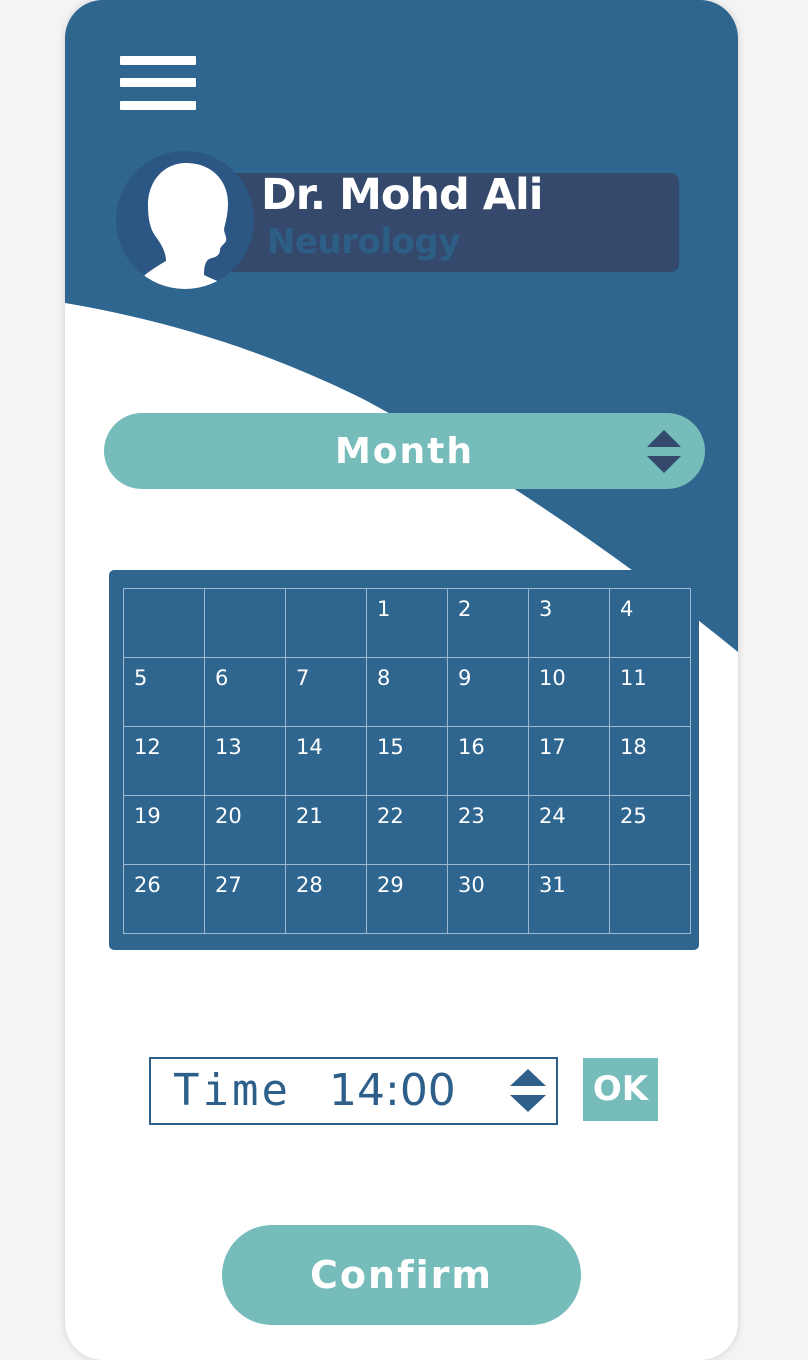 This screenshot has height=1360, width=808. What do you see at coordinates (245, 830) in the screenshot?
I see `calendar-day-cell: 20` at bounding box center [245, 830].